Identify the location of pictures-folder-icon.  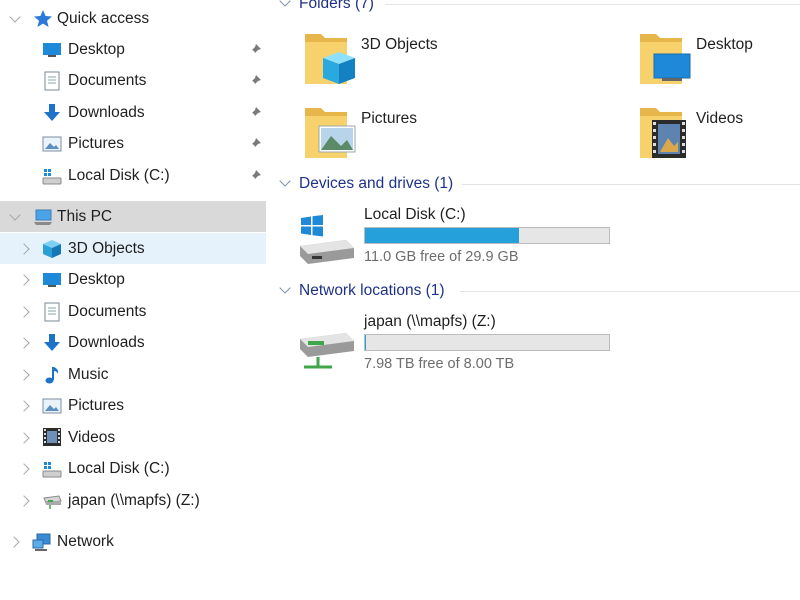
(330, 133).